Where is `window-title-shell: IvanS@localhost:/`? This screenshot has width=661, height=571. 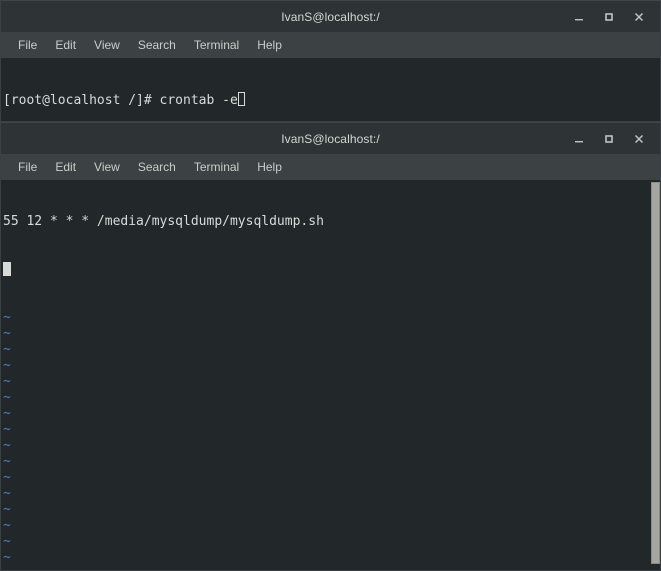 window-title-shell: IvanS@localhost:/ is located at coordinates (330, 16).